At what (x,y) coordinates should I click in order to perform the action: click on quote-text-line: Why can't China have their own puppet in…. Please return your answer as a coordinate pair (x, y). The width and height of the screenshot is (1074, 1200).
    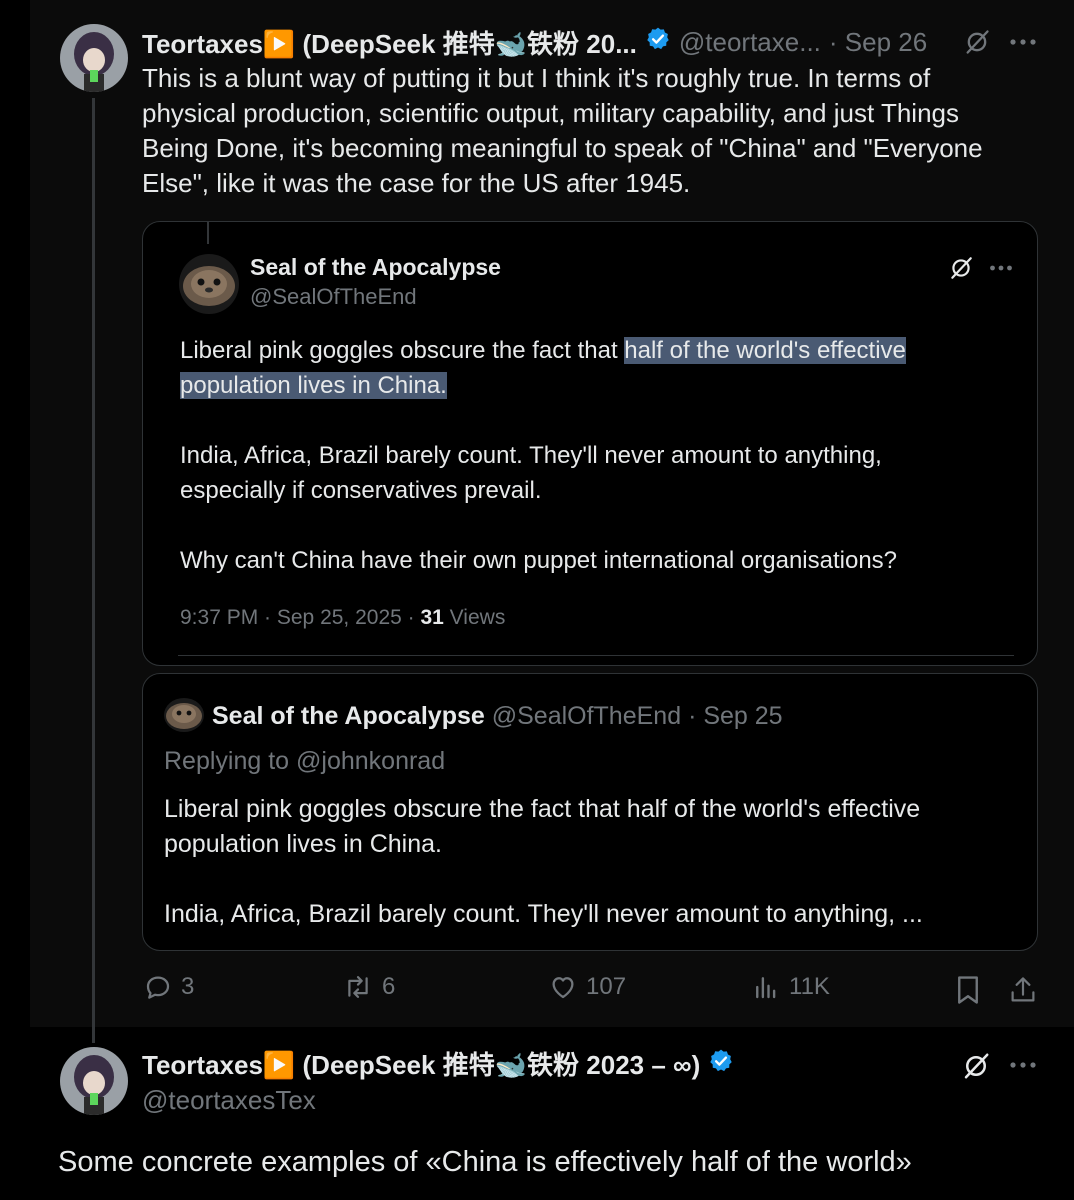
    Looking at the image, I should click on (539, 560).